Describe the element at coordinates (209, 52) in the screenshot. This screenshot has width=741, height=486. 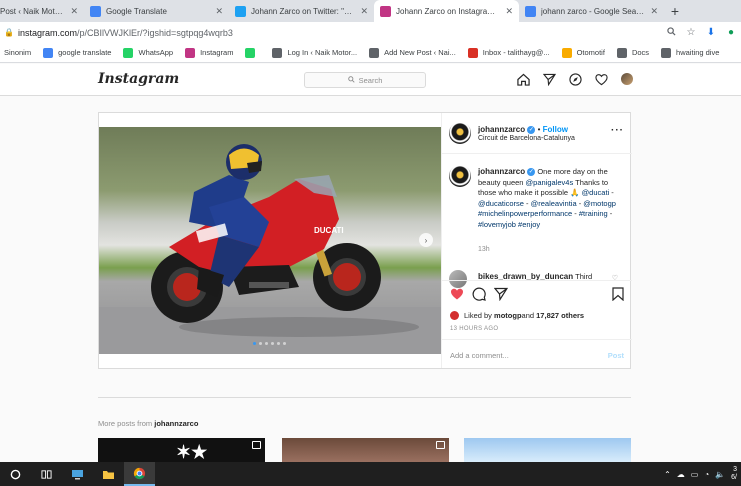
I see `bookmark-item: Instagram` at that location.